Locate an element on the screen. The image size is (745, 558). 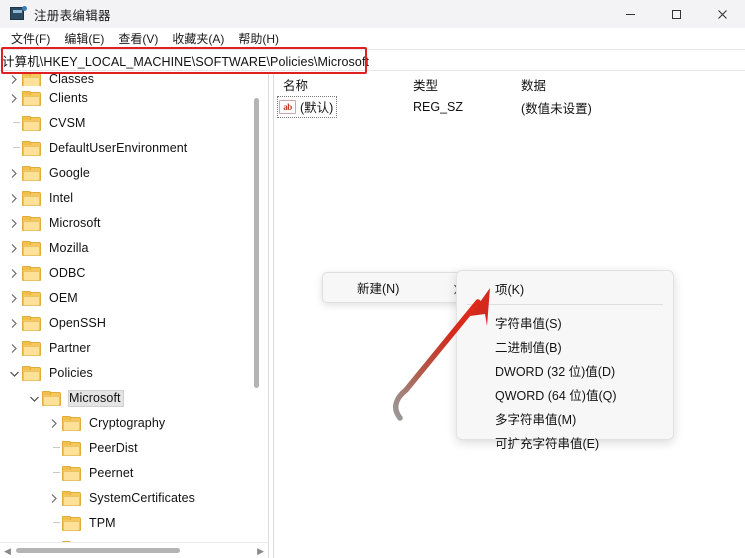
maximize-button is located at coordinates (676, 14).